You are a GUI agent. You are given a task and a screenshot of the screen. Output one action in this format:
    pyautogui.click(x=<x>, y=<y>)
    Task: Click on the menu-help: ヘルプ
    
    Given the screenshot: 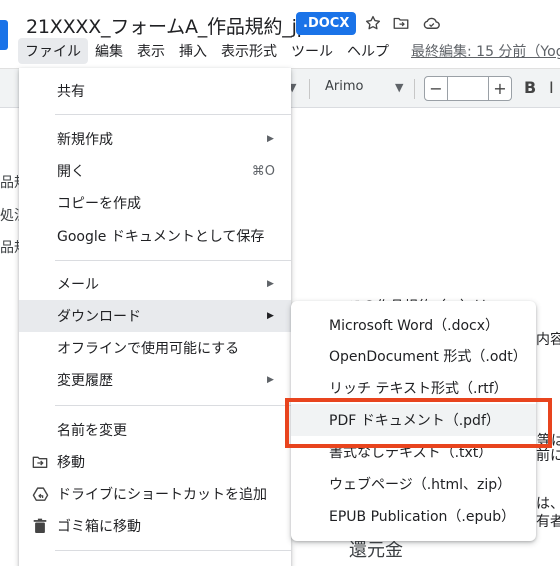 What is the action you would take?
    pyautogui.click(x=368, y=51)
    